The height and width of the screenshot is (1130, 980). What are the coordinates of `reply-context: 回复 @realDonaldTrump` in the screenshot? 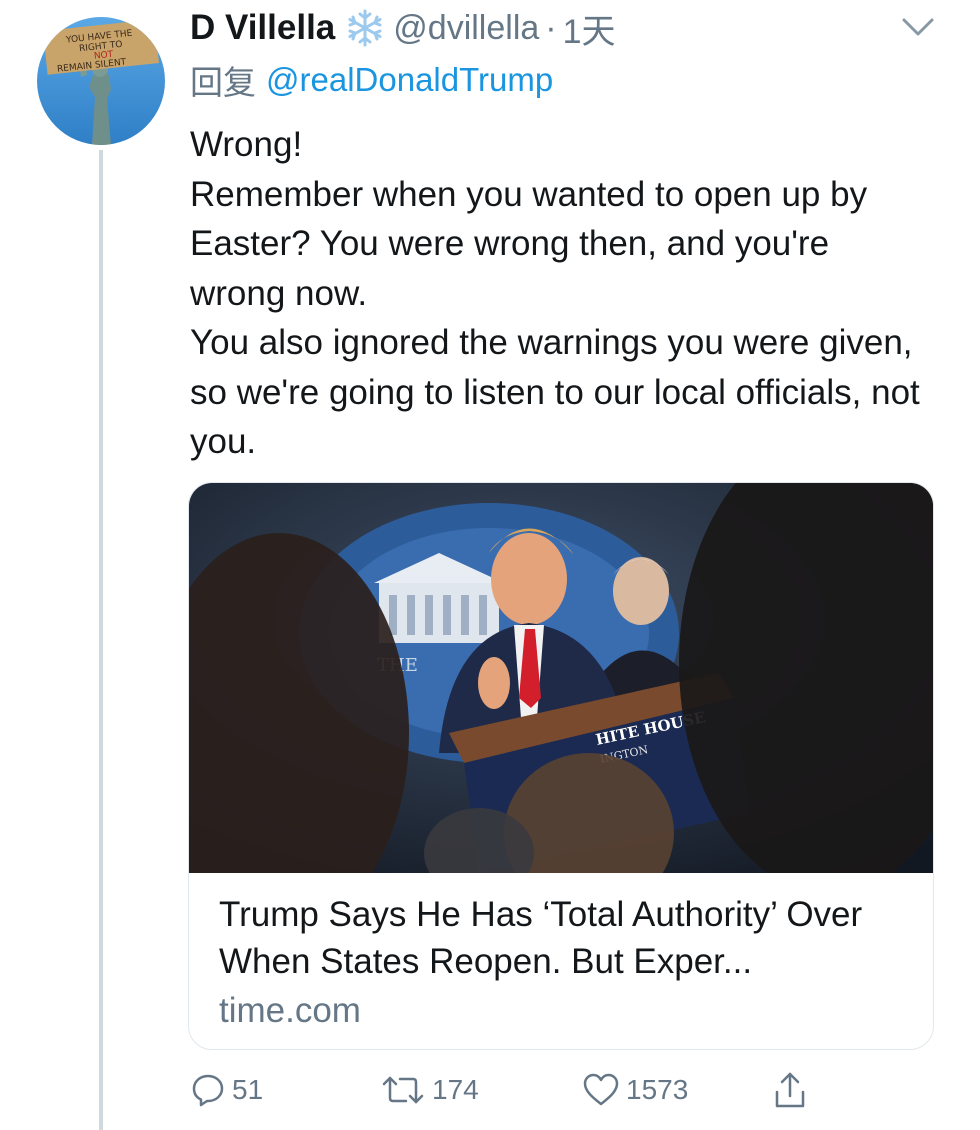 It's located at (371, 80).